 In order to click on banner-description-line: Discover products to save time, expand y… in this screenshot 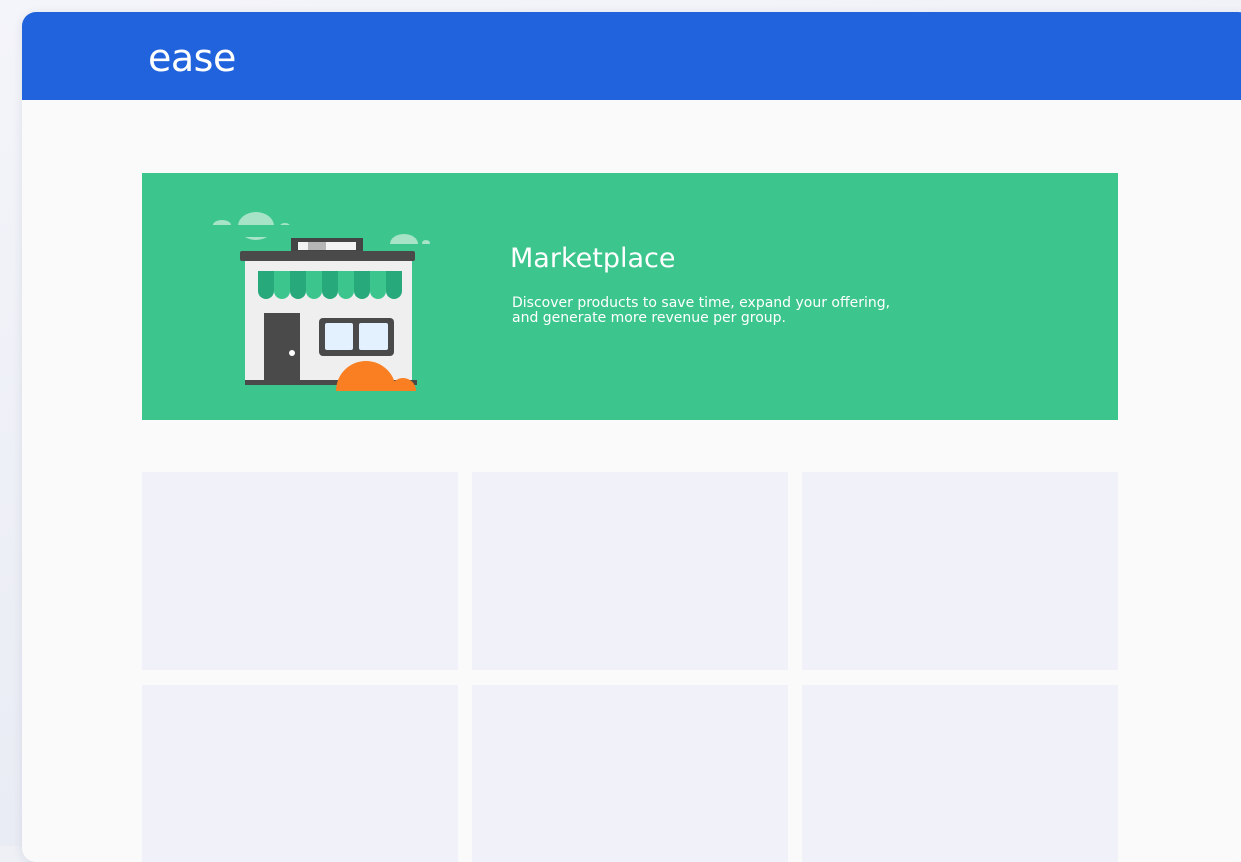, I will do `click(701, 303)`.